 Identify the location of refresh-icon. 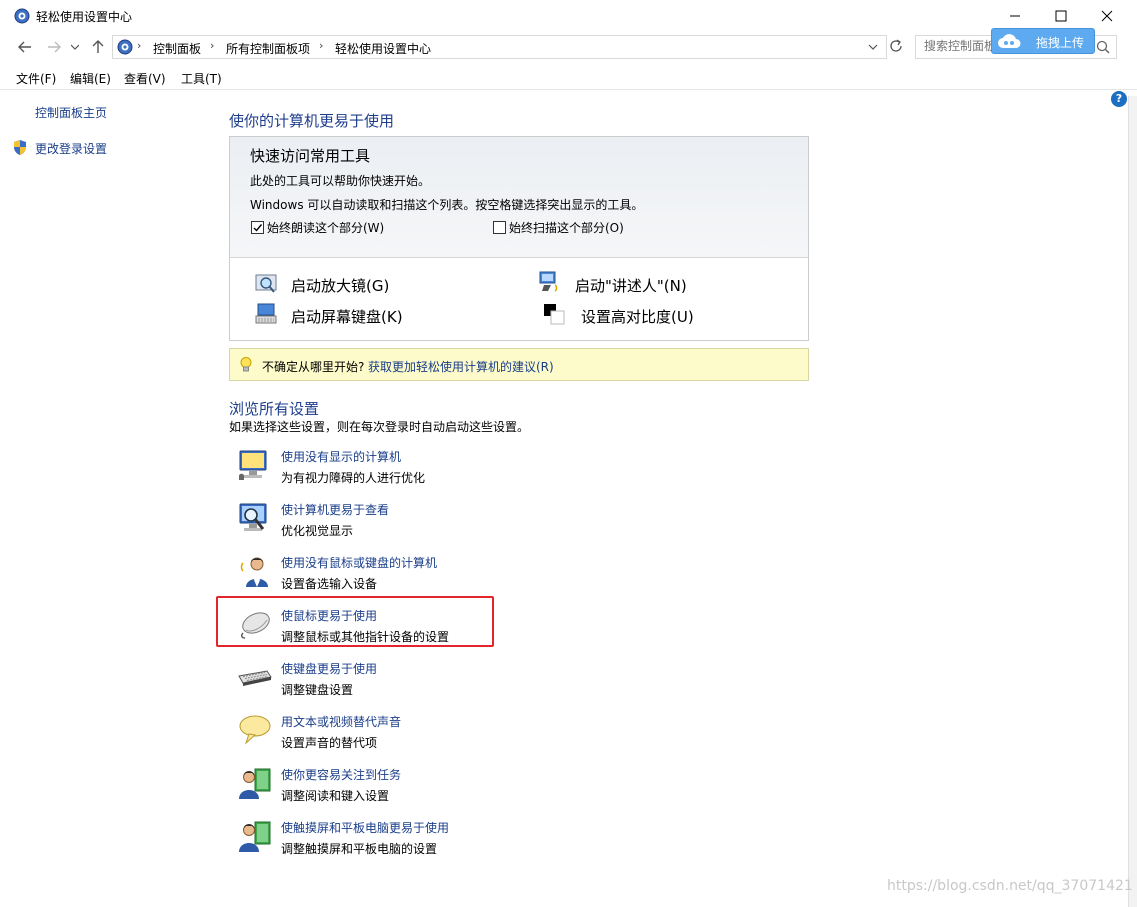
(897, 47).